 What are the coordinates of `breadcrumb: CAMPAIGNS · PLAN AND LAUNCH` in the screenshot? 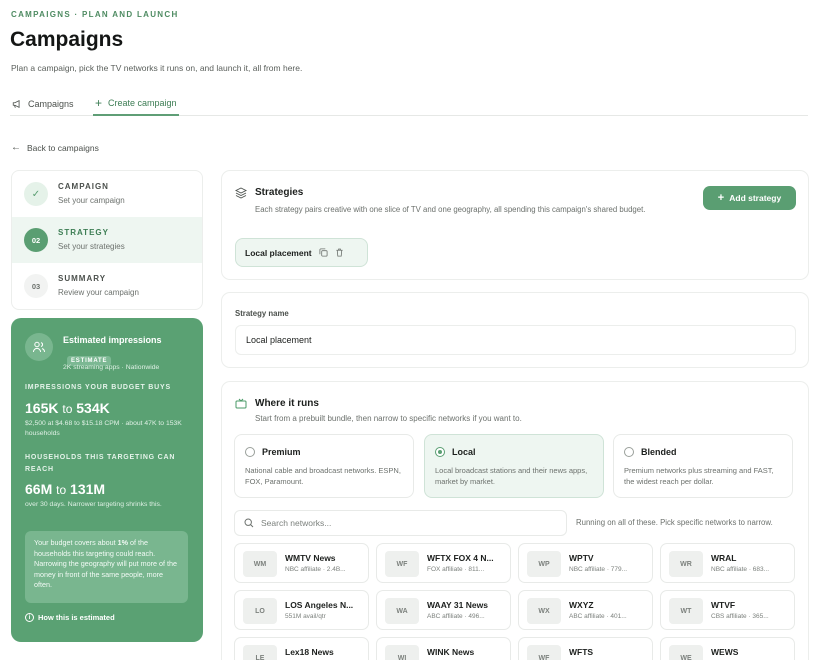 It's located at (95, 14).